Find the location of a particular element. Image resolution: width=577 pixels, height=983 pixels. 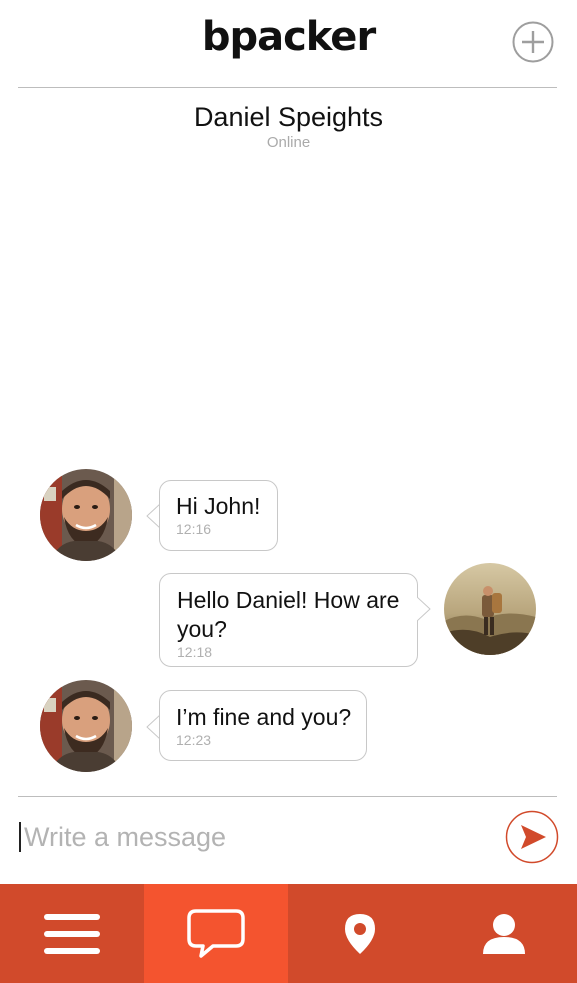

message-text: I’m fine and you? is located at coordinates (264, 717).